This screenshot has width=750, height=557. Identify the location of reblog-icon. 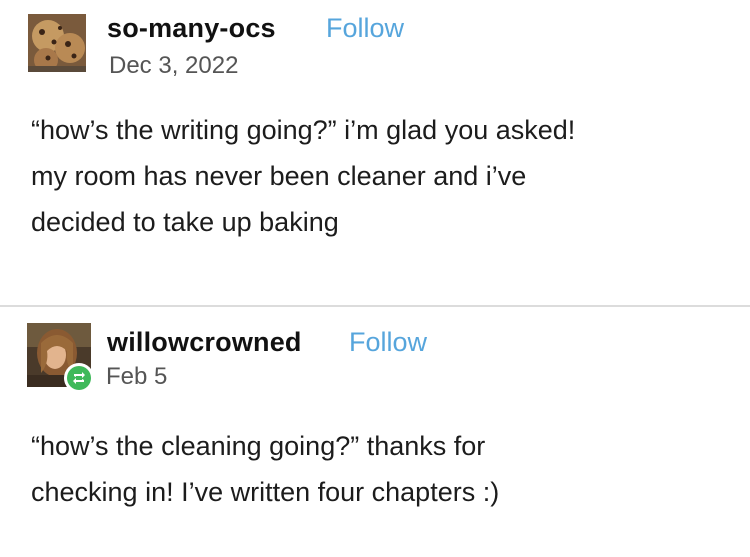
(79, 378).